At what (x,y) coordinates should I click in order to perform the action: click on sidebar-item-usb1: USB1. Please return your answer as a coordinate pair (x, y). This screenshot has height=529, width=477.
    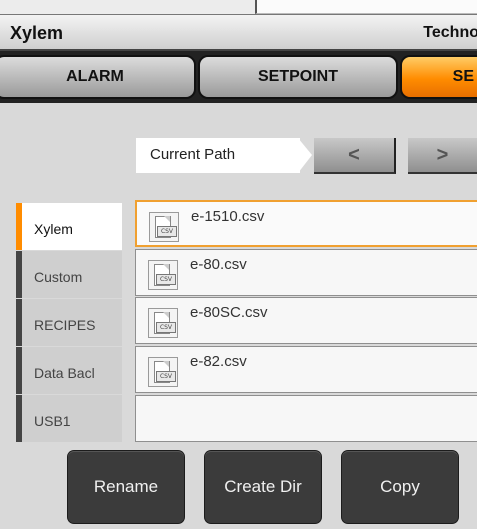
    Looking at the image, I should click on (69, 418).